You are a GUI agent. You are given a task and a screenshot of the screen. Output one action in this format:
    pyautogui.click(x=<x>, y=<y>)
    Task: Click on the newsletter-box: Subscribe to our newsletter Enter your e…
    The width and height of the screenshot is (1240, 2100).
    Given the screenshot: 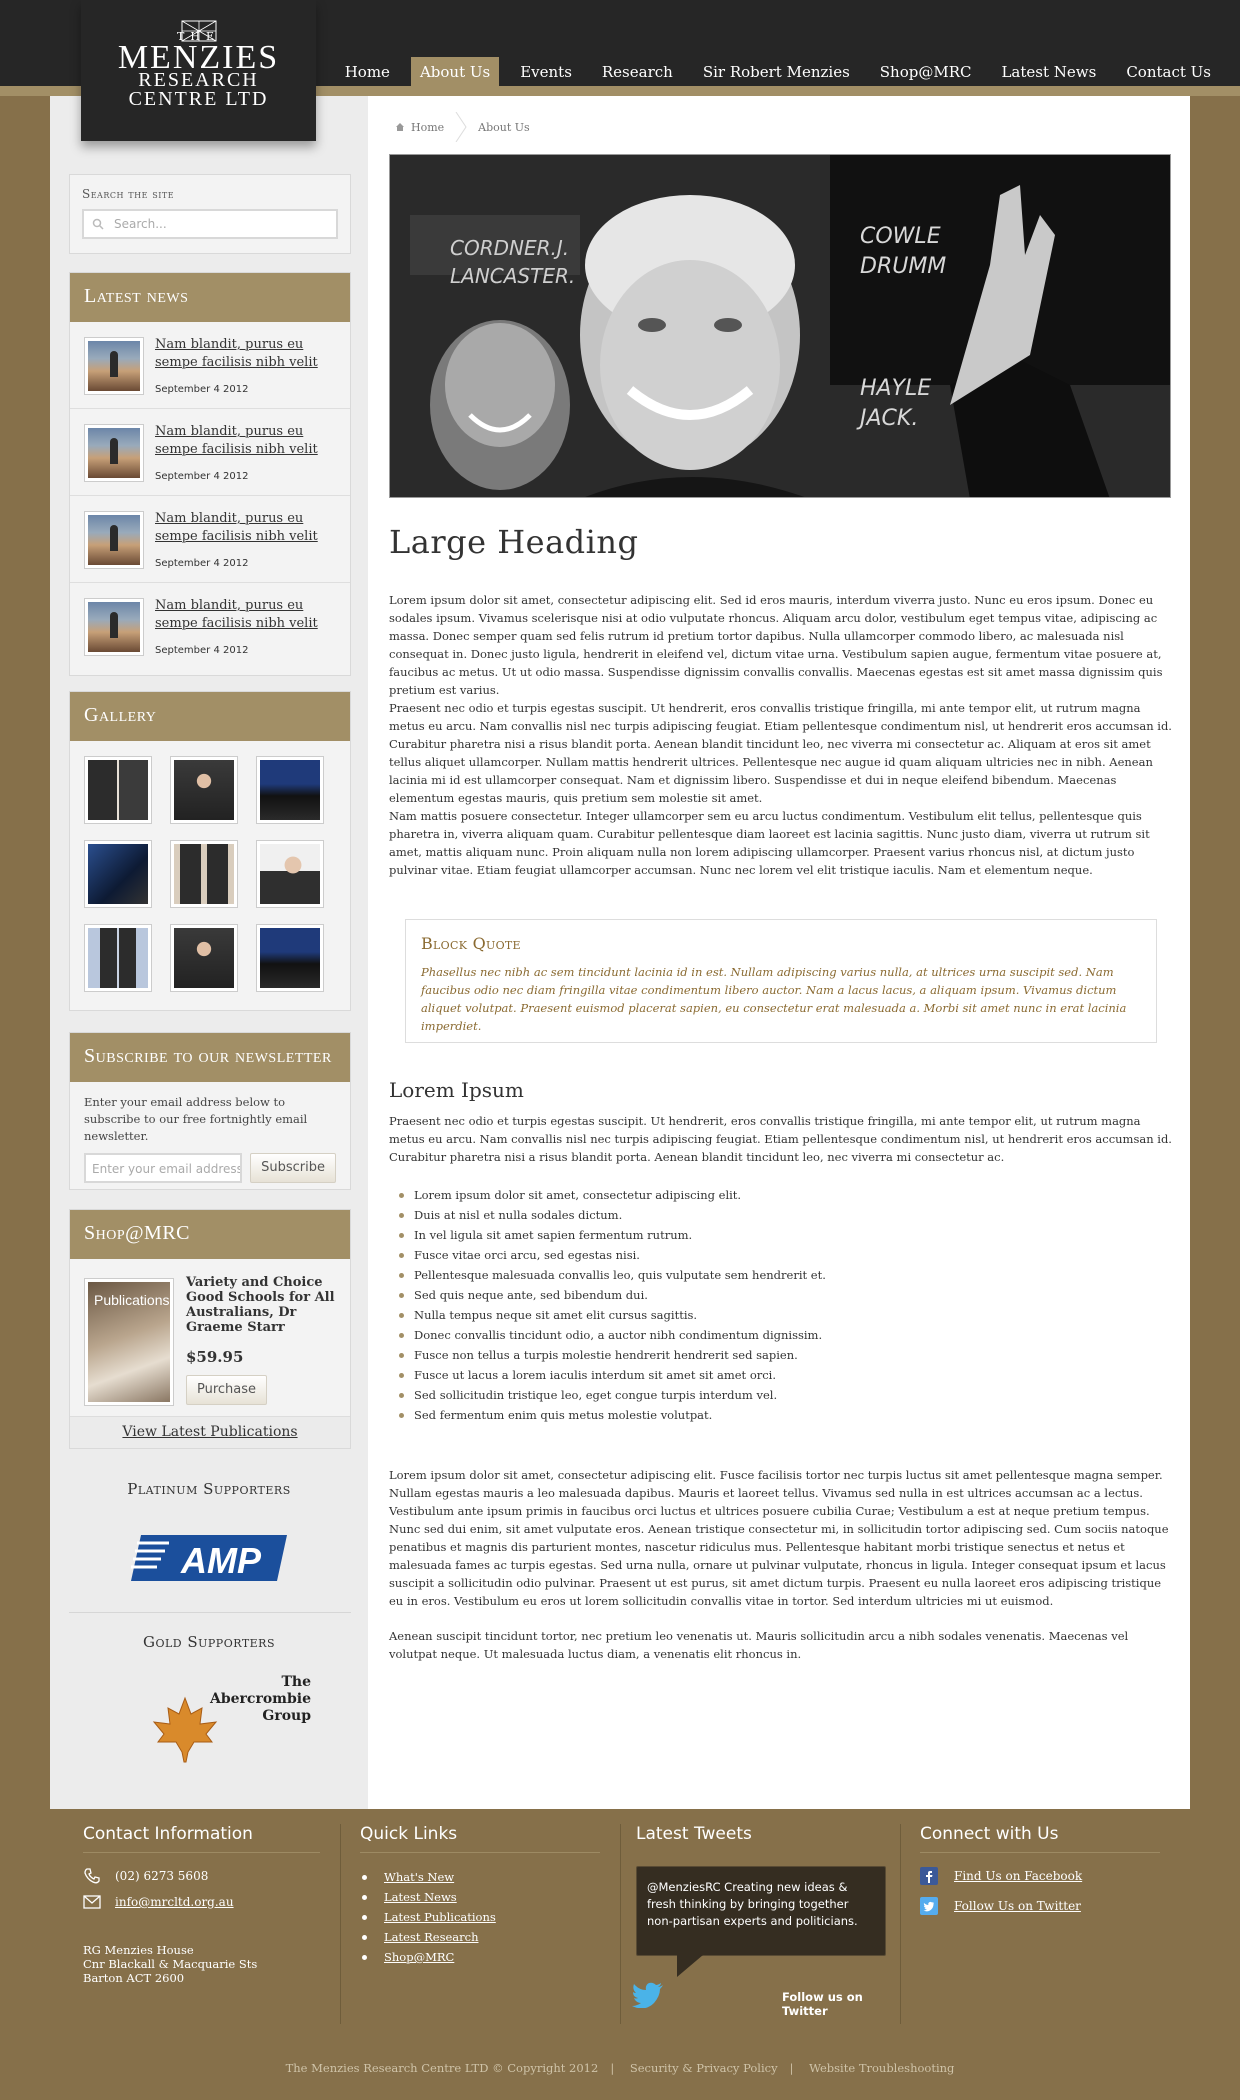 What is the action you would take?
    pyautogui.click(x=210, y=1111)
    